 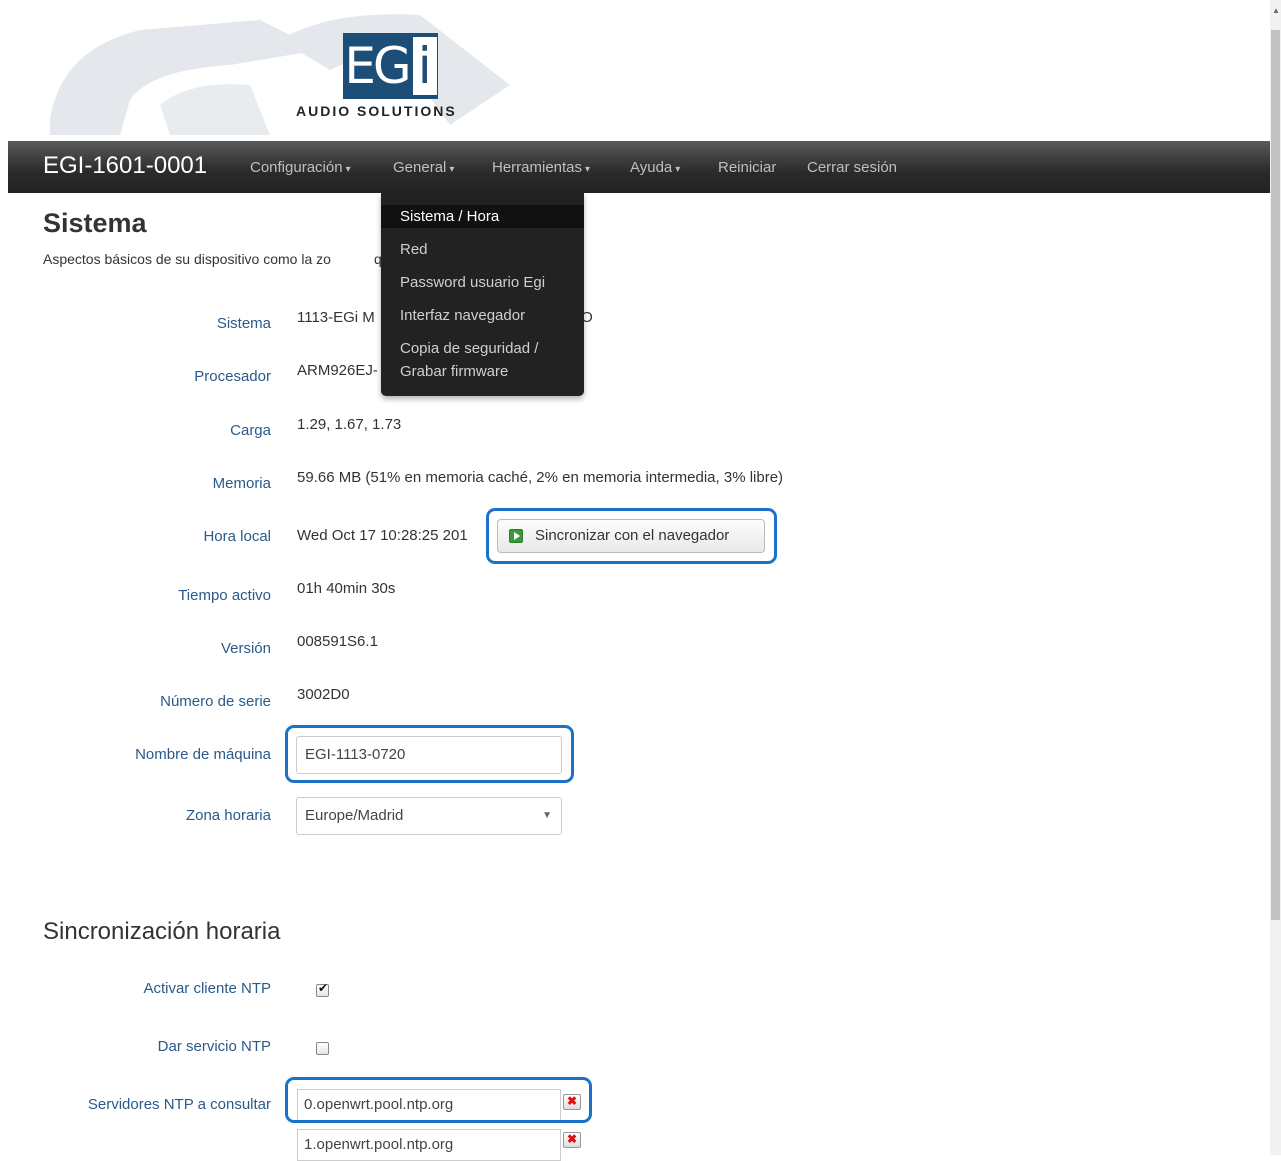 What do you see at coordinates (424, 66) in the screenshot?
I see `logo-letter-i: i` at bounding box center [424, 66].